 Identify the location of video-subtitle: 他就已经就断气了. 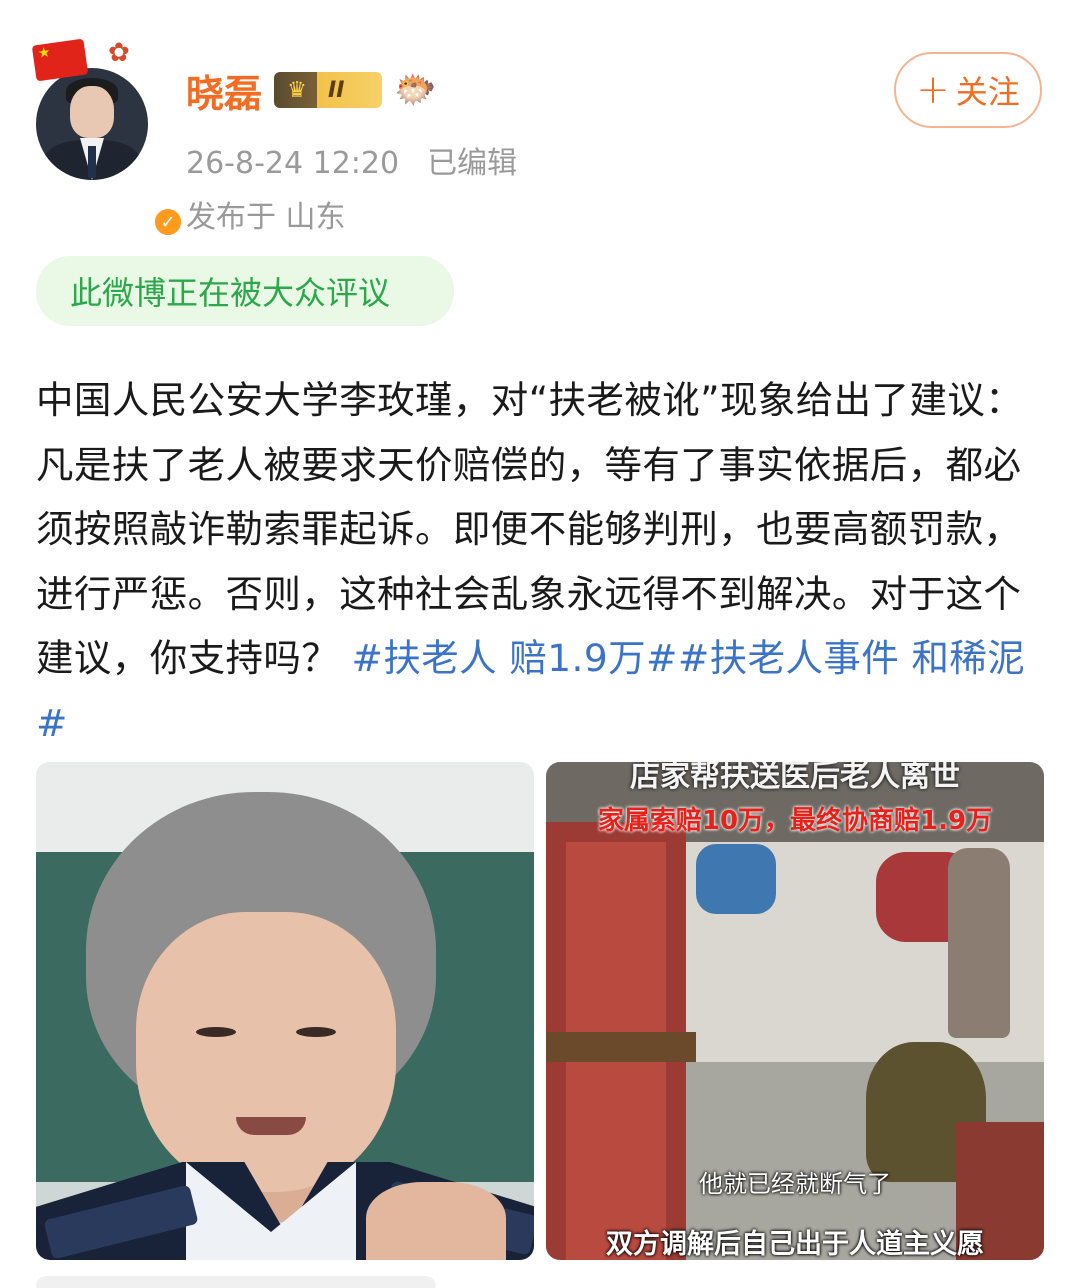
(795, 1184).